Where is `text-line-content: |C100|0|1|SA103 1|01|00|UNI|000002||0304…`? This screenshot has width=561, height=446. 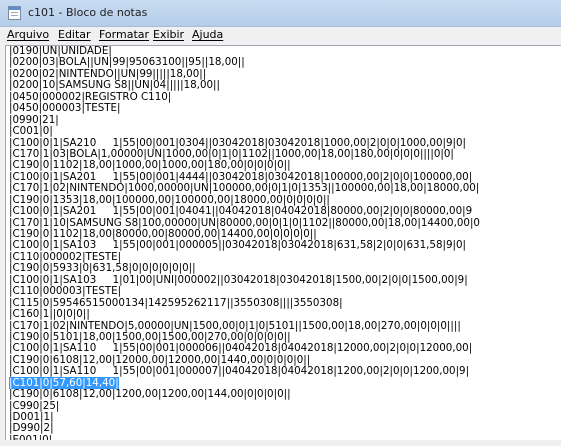
text-line-content: |C100|0|1|SA103 1|01|00|UNI|000002||0304… is located at coordinates (238, 279).